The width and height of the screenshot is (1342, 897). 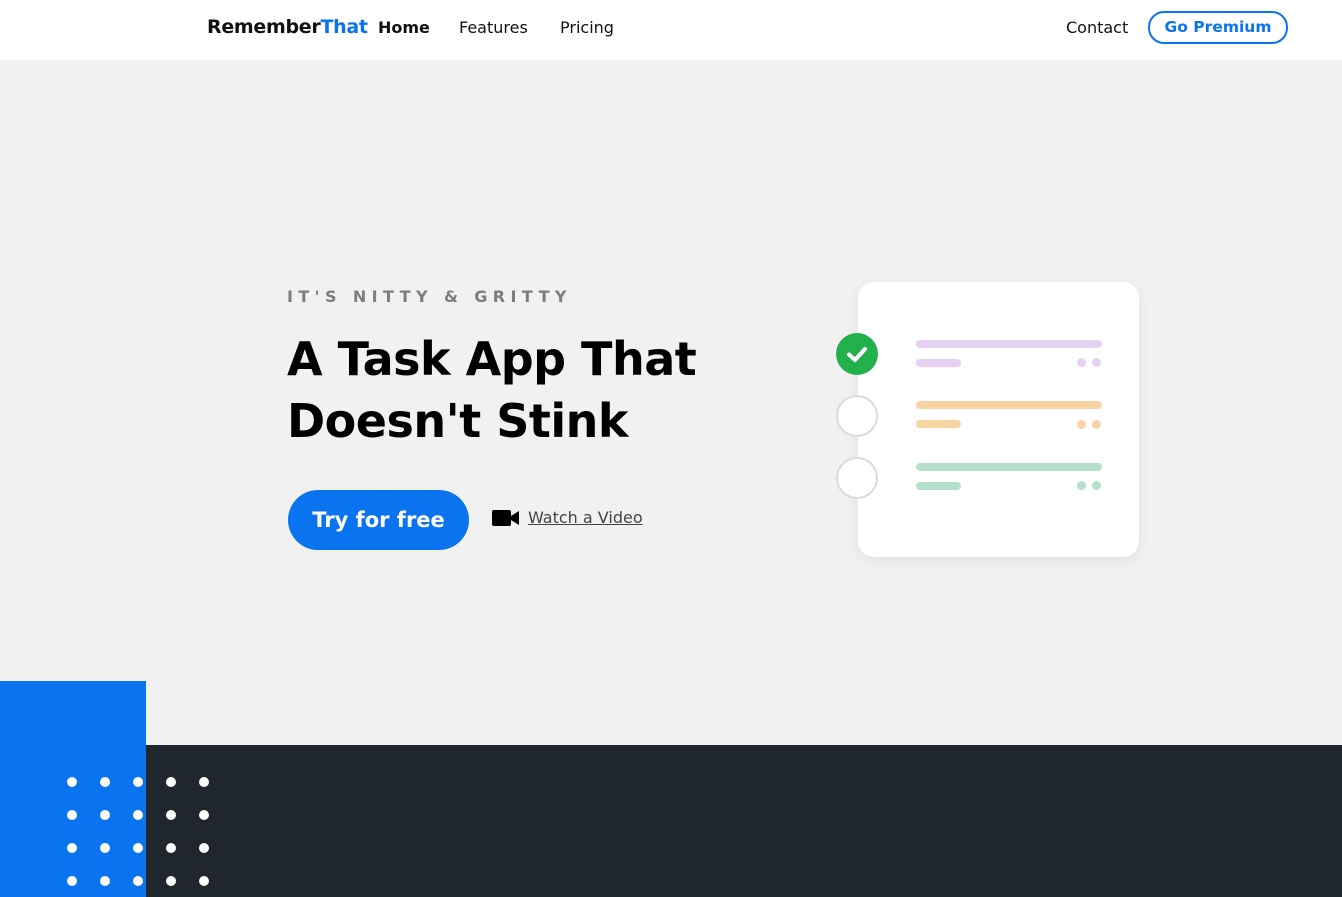 What do you see at coordinates (457, 421) in the screenshot?
I see `hero-headline-line-2: Doesn't Stink` at bounding box center [457, 421].